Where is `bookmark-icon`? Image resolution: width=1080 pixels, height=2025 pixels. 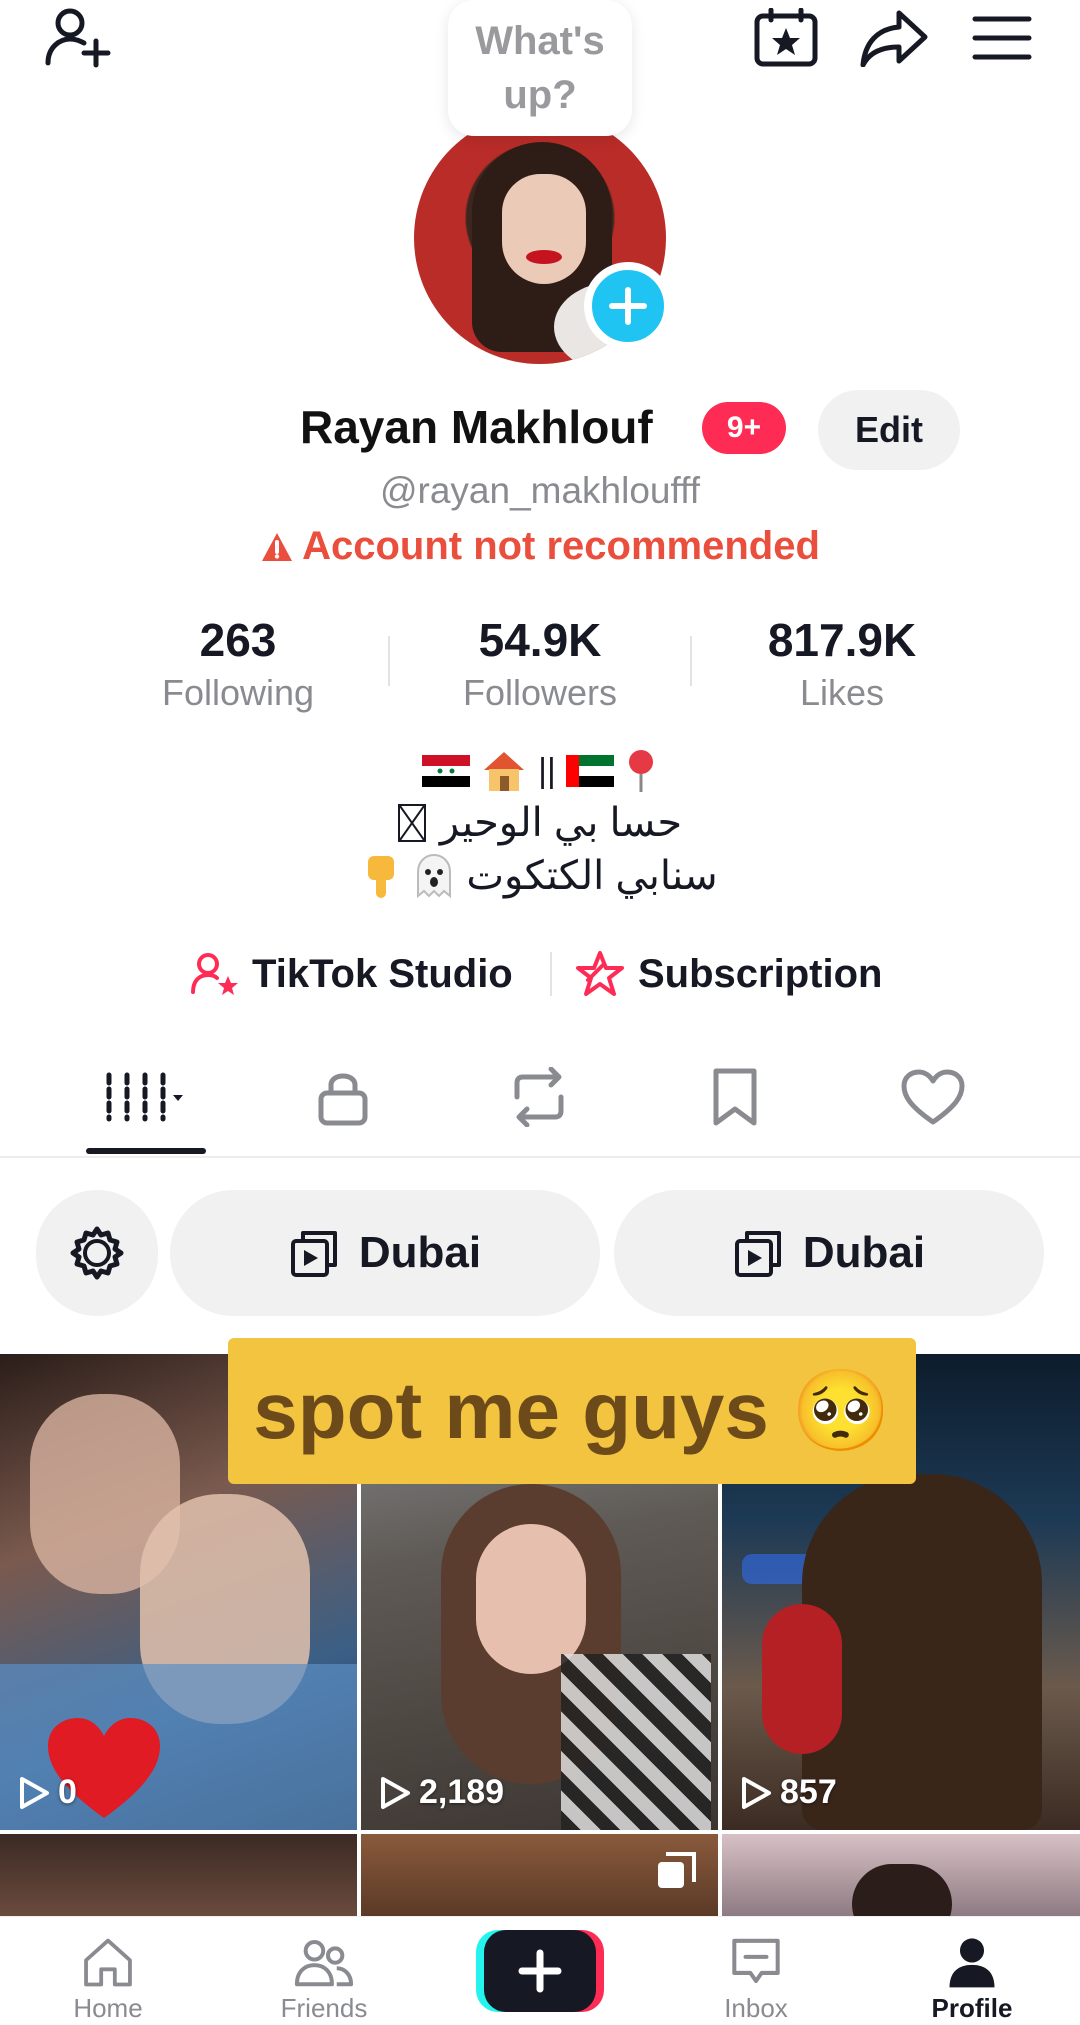 bookmark-icon is located at coordinates (735, 1097).